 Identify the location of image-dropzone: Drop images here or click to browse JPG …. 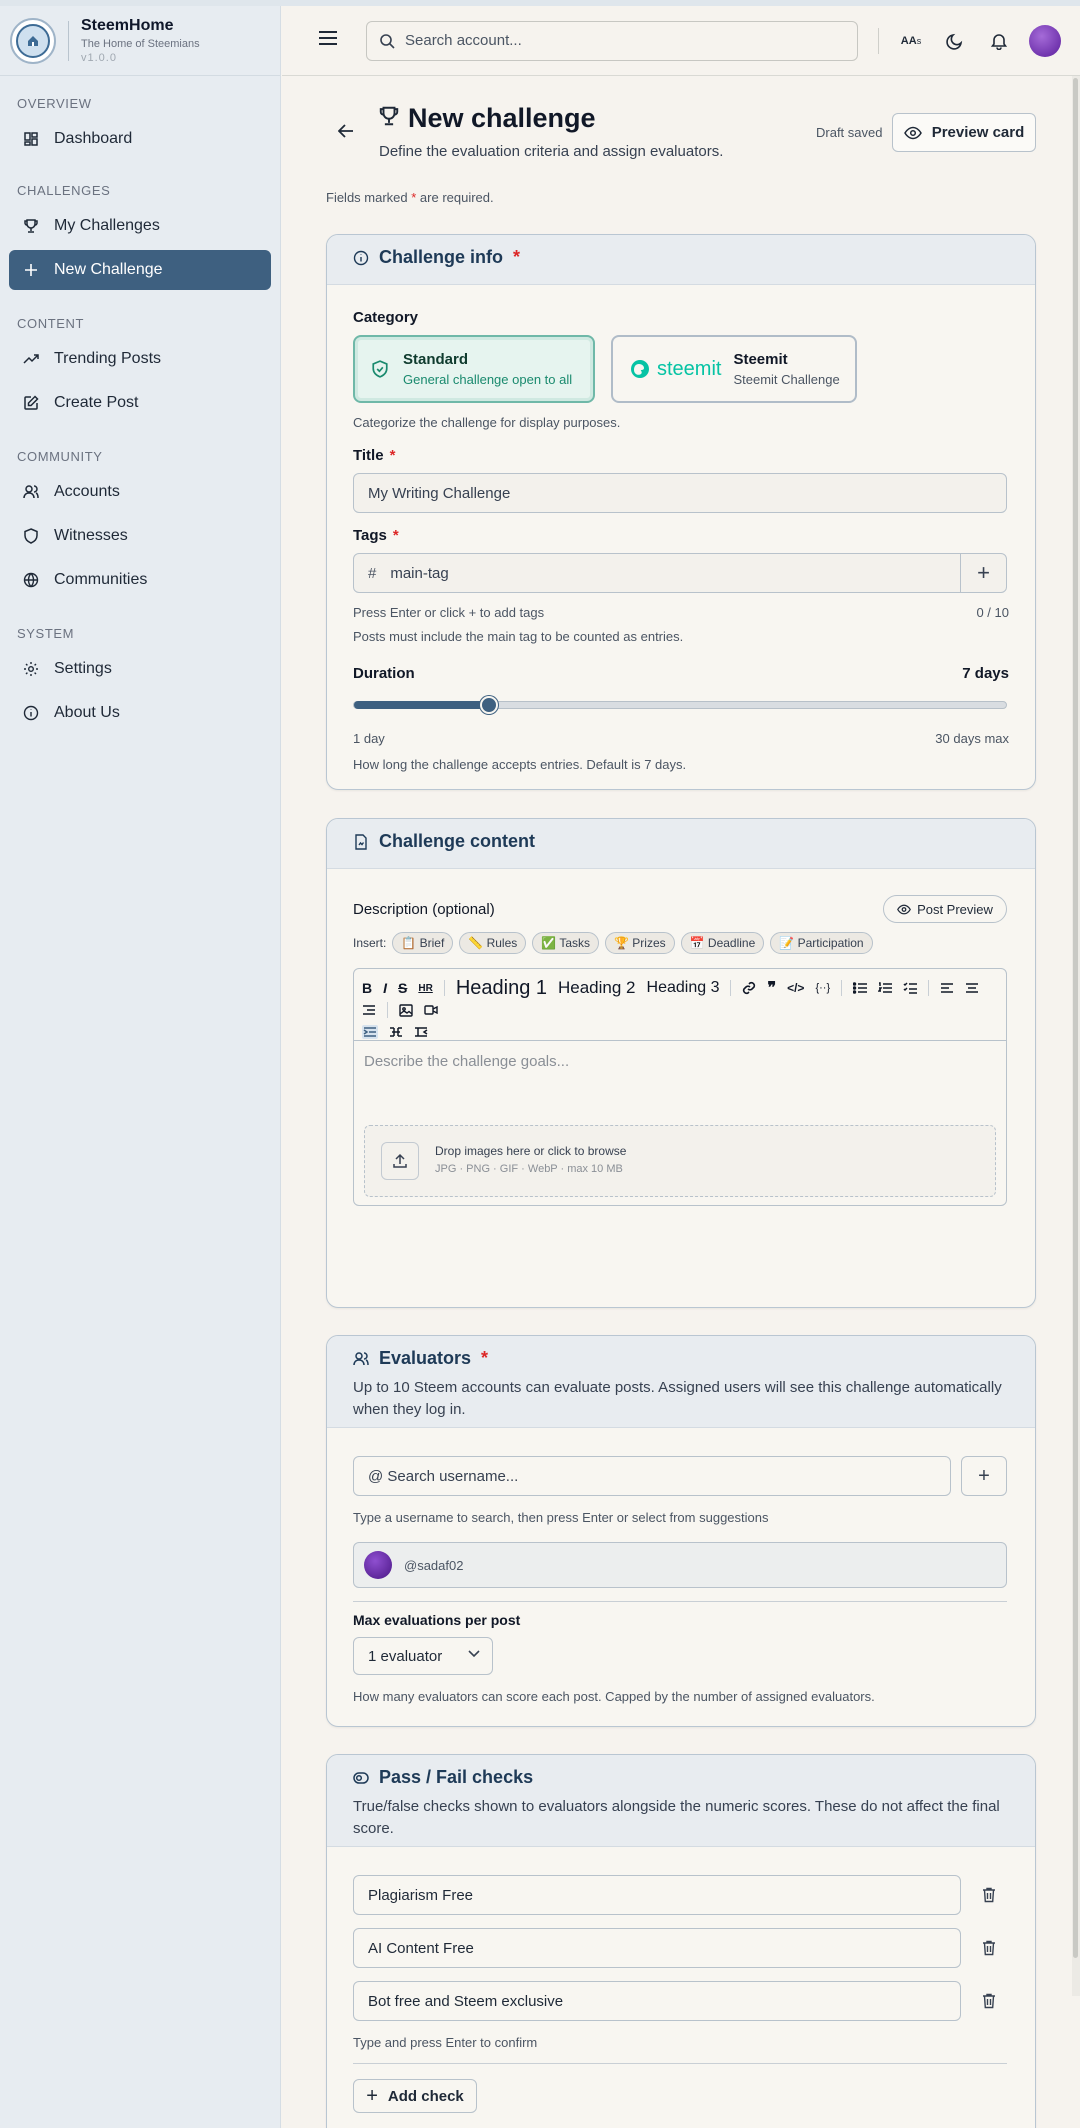
(680, 1161).